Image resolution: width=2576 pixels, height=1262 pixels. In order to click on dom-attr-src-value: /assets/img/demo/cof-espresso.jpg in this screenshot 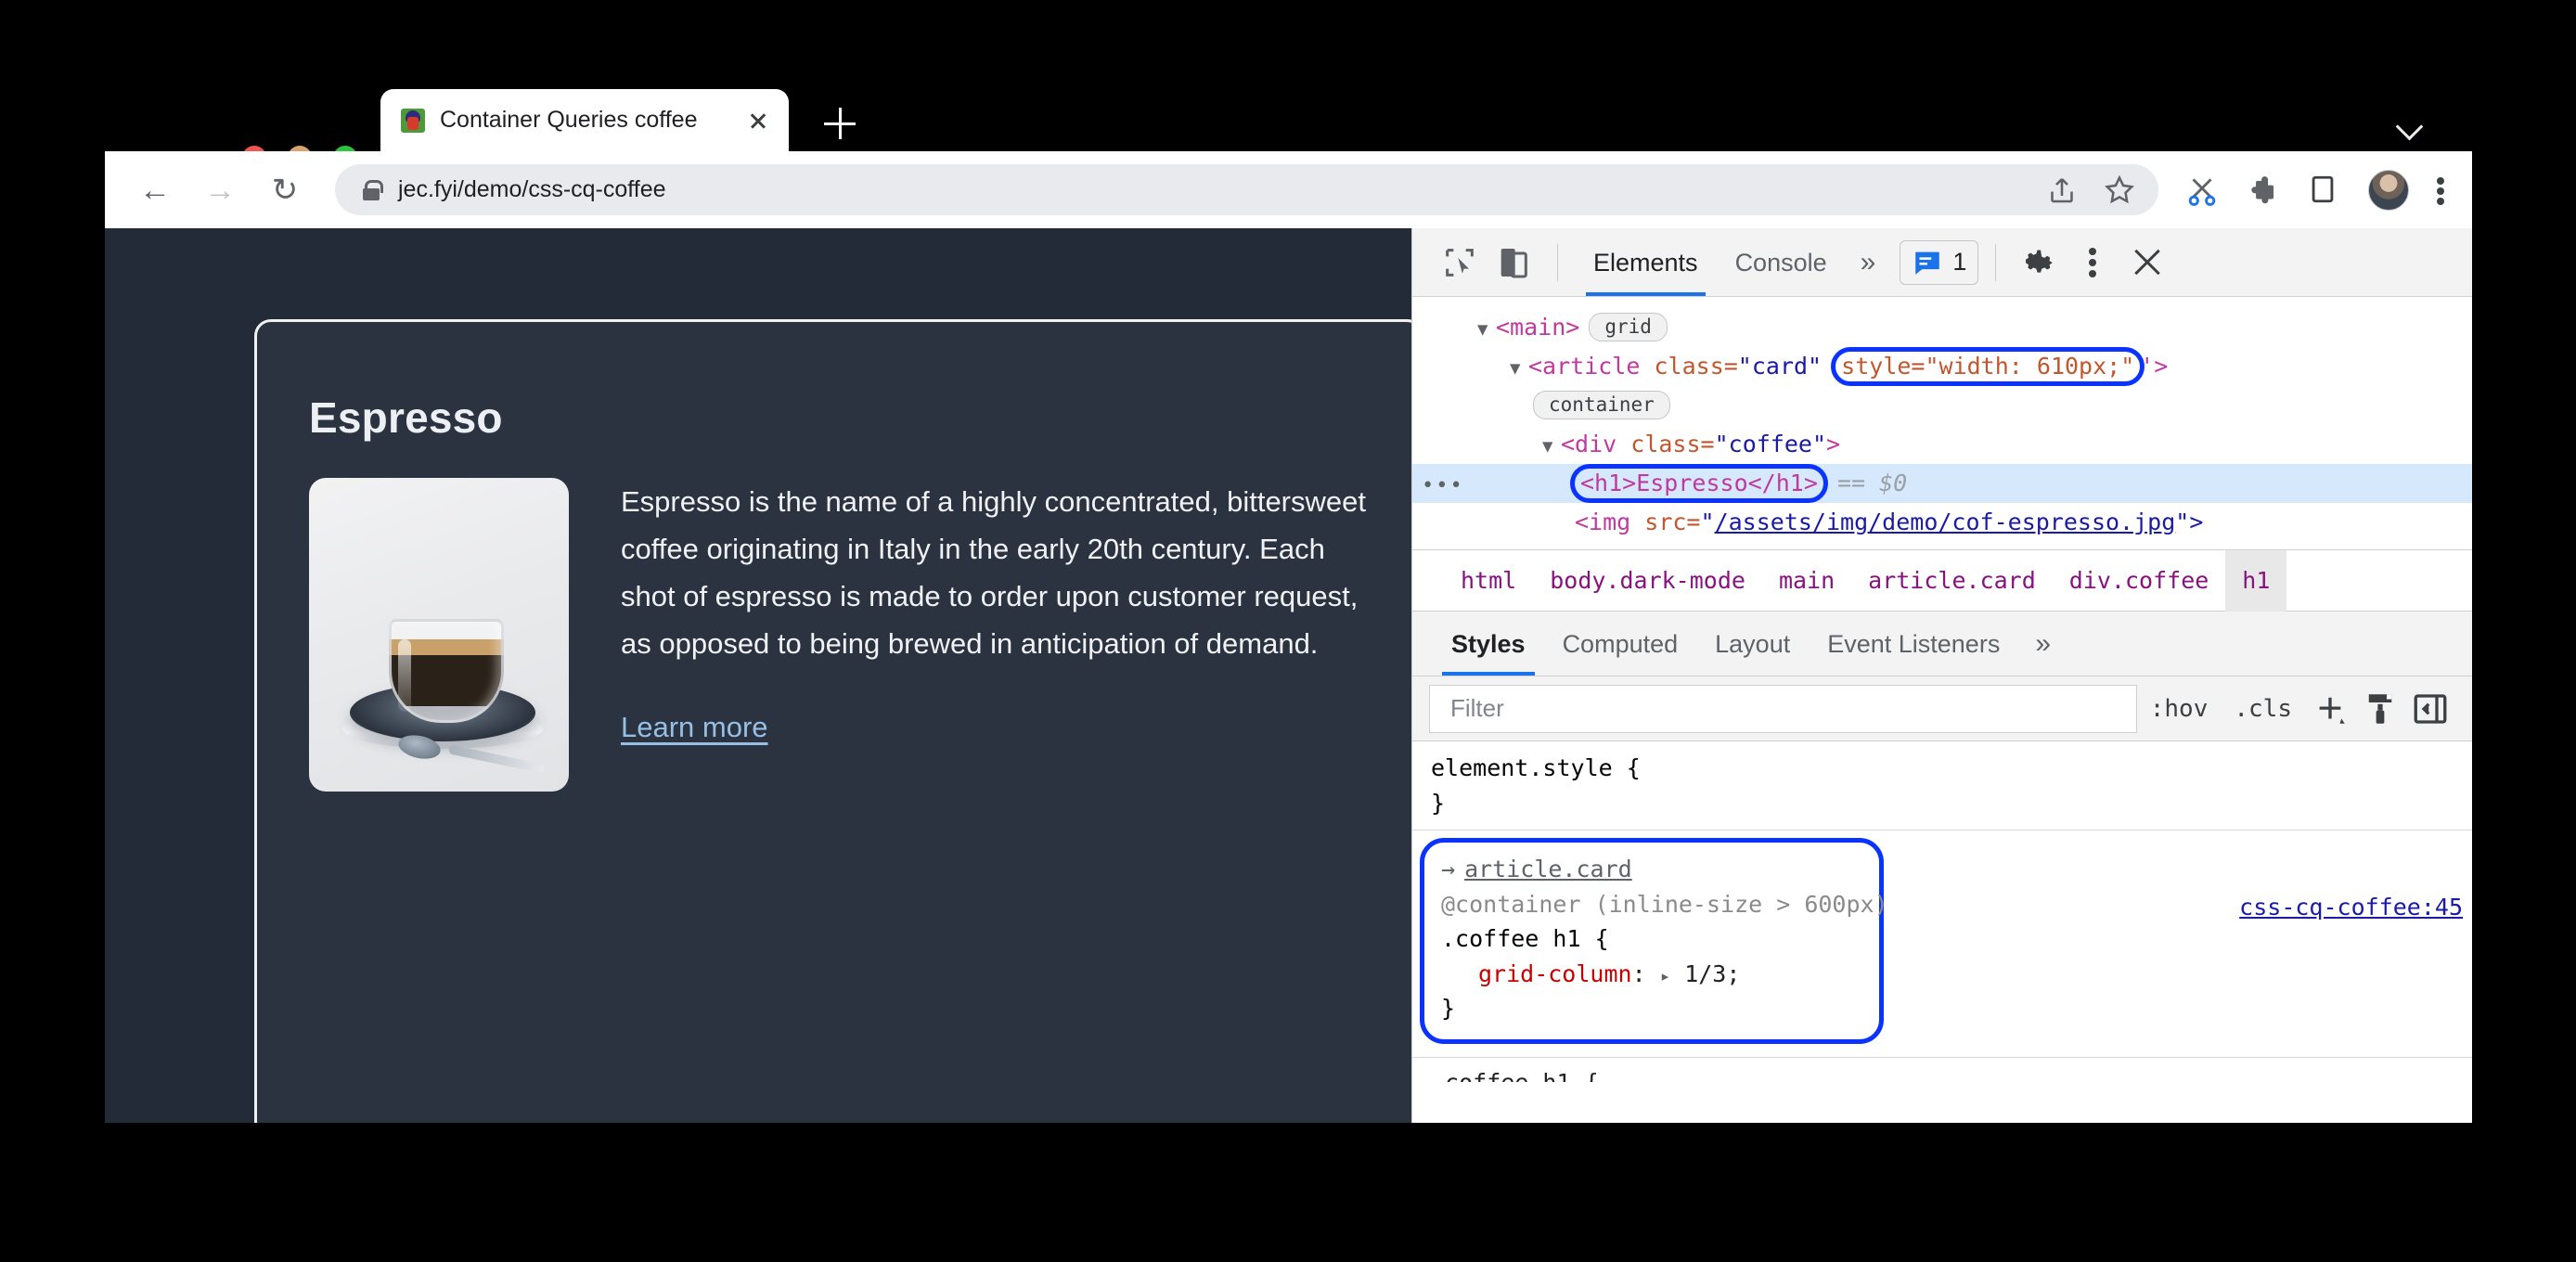, I will do `click(1946, 522)`.